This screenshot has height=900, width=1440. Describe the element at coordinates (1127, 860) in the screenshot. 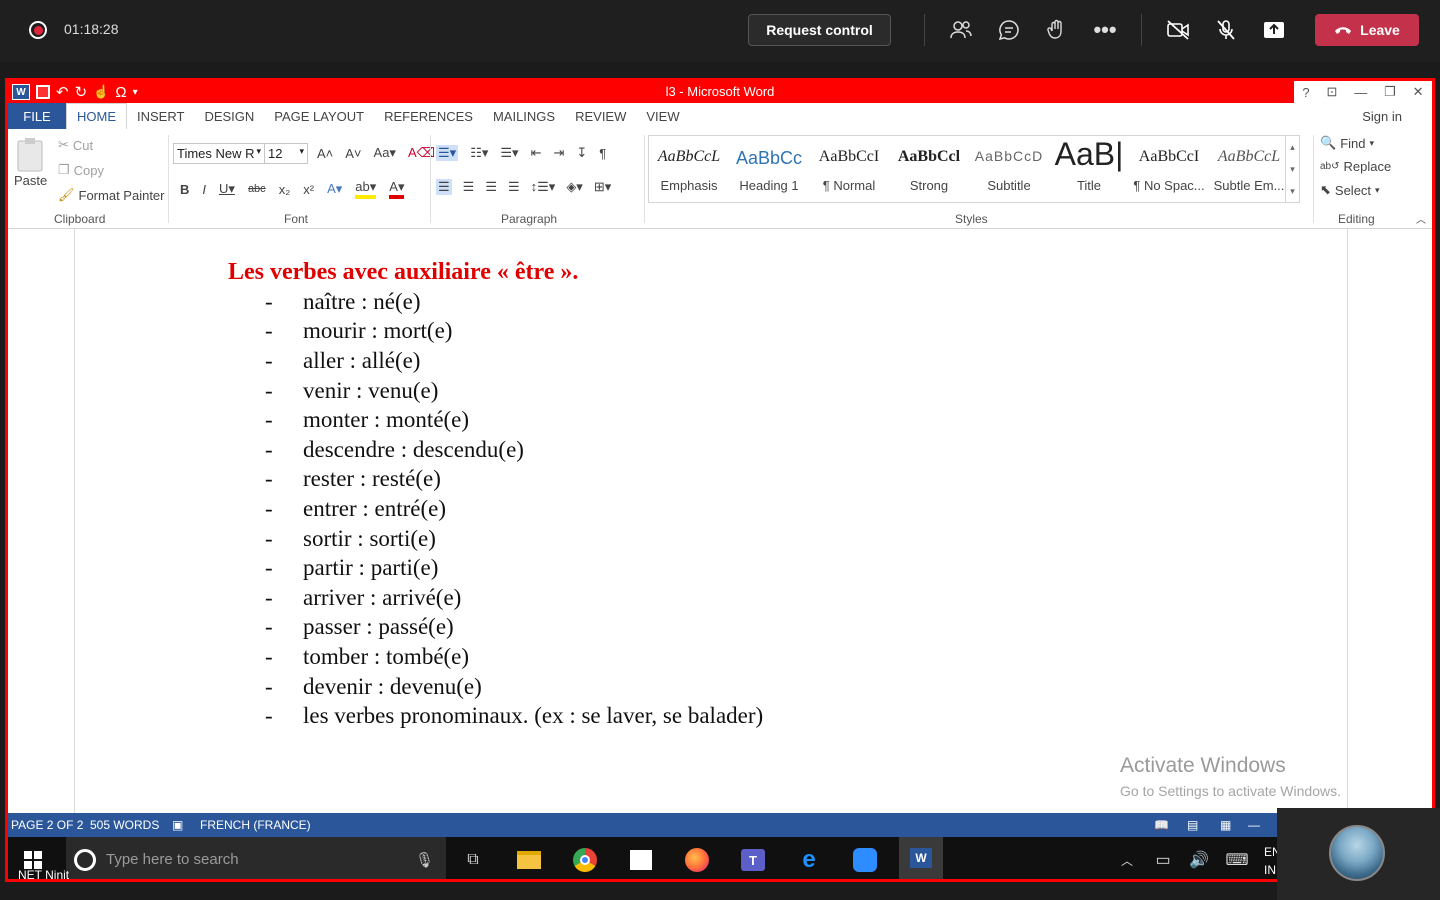

I see `show-hidden-icons: ︿` at that location.